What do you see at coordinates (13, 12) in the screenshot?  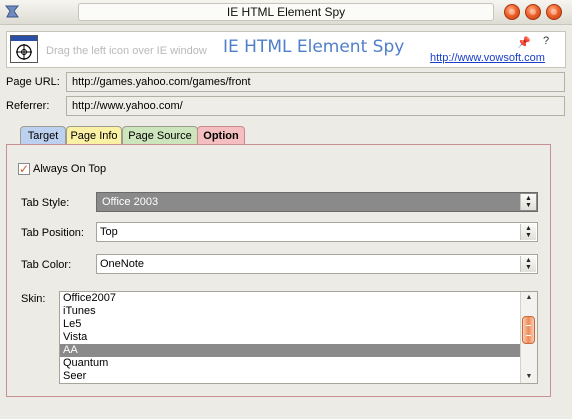 I see `app-icon` at bounding box center [13, 12].